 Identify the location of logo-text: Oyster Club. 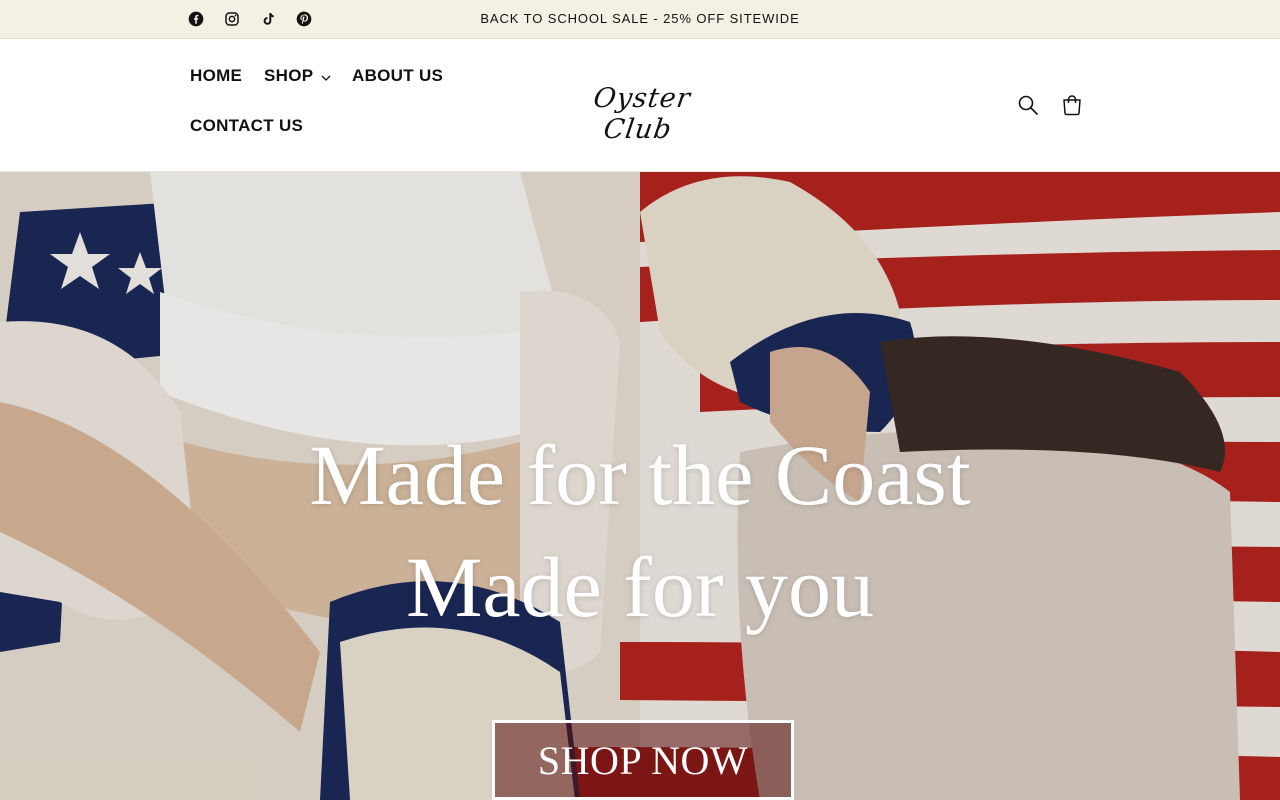
(642, 114).